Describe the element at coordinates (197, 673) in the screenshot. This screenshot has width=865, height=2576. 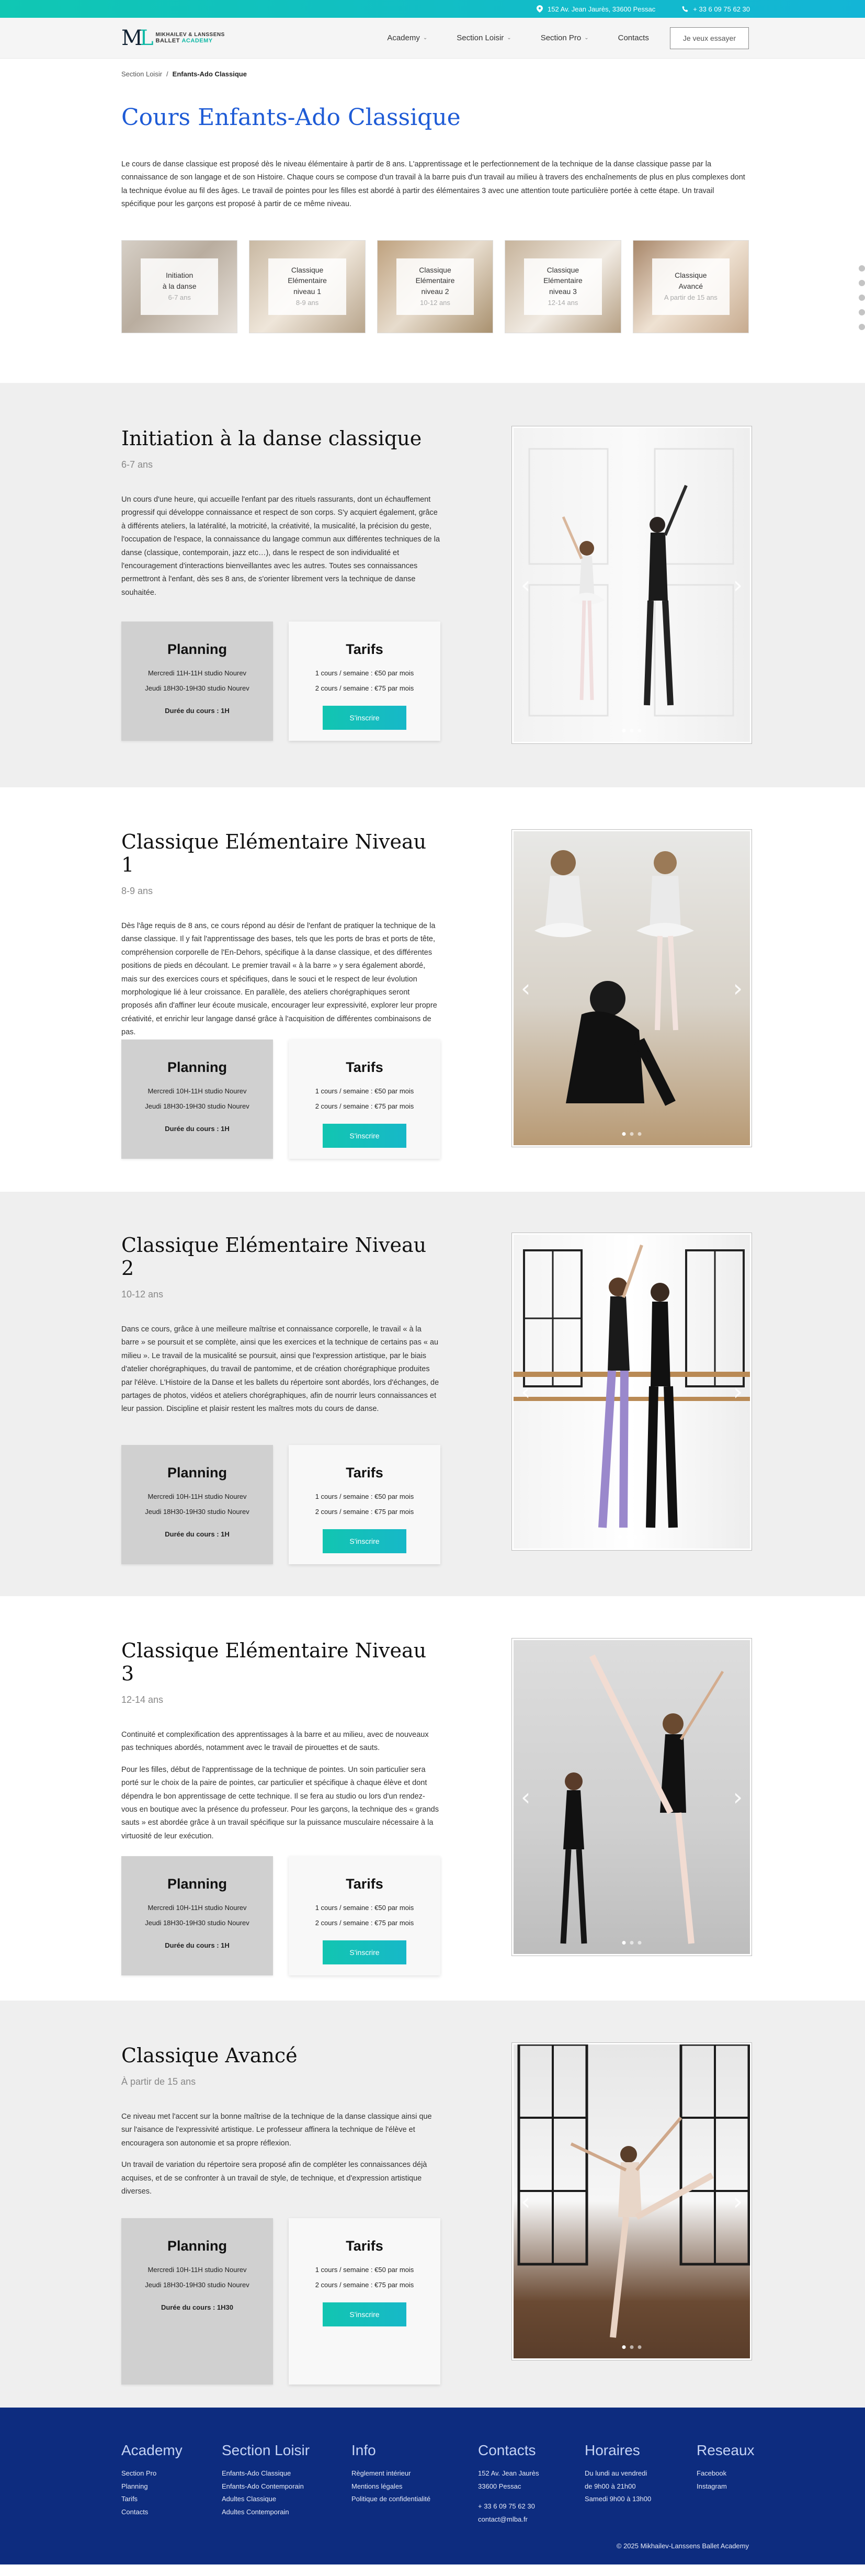
I see `planning-line: Mercredi 11H-11H studio Nourev` at that location.